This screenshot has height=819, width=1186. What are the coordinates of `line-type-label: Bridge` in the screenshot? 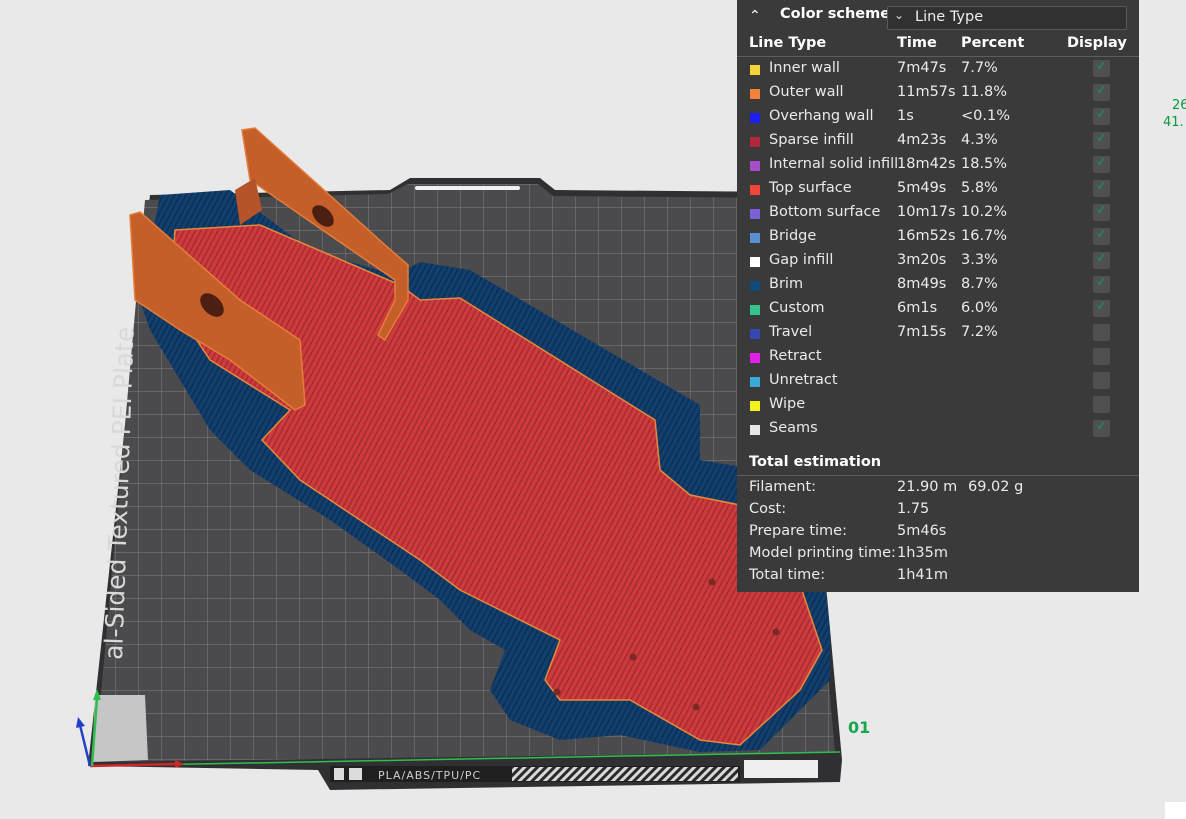 It's located at (793, 236).